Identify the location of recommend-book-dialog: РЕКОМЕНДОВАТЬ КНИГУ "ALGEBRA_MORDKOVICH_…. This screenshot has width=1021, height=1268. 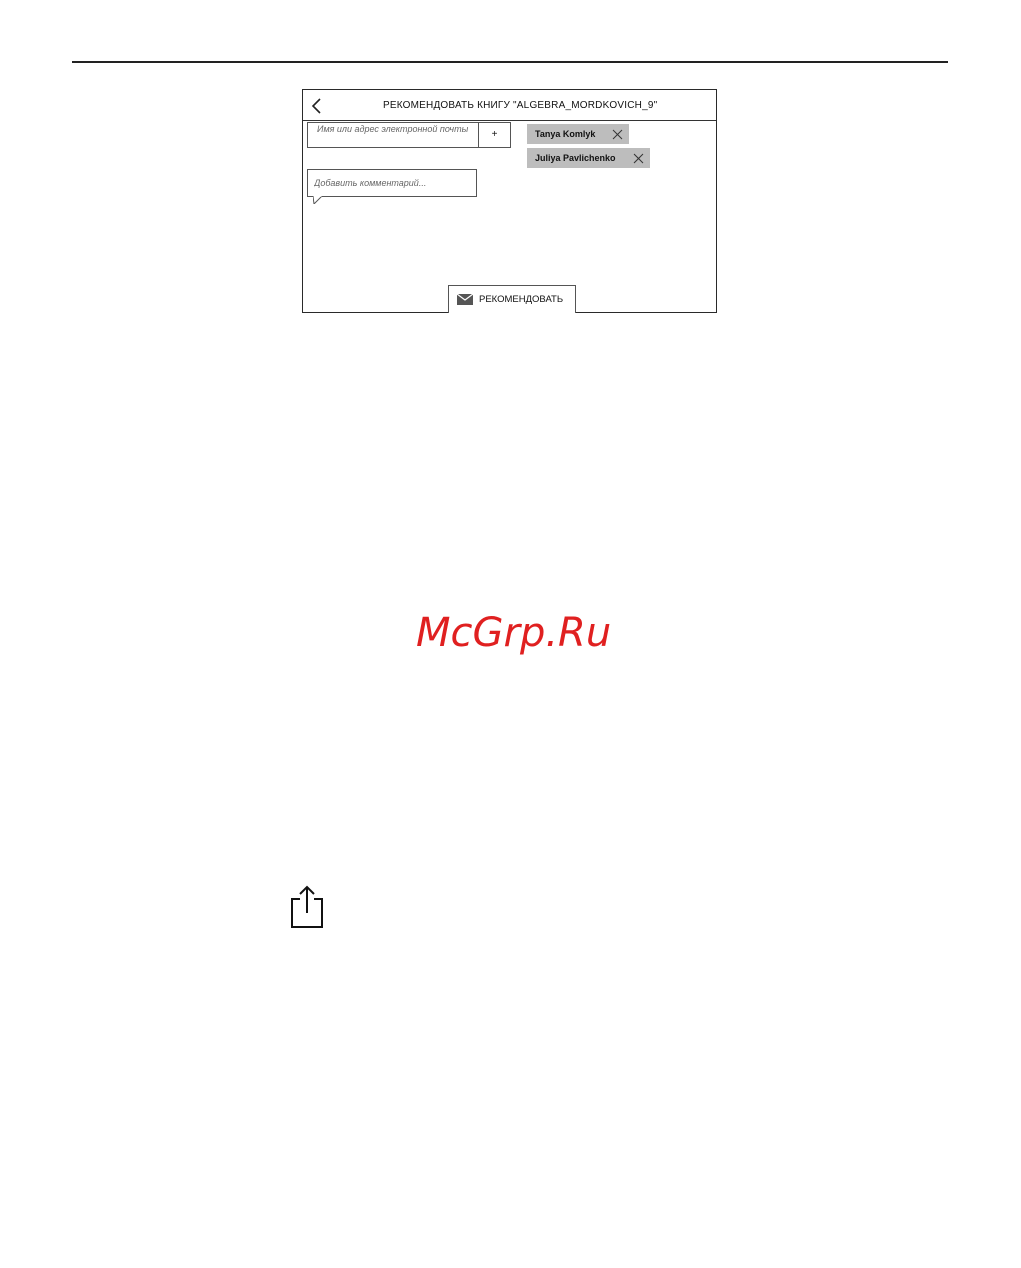
(509, 201).